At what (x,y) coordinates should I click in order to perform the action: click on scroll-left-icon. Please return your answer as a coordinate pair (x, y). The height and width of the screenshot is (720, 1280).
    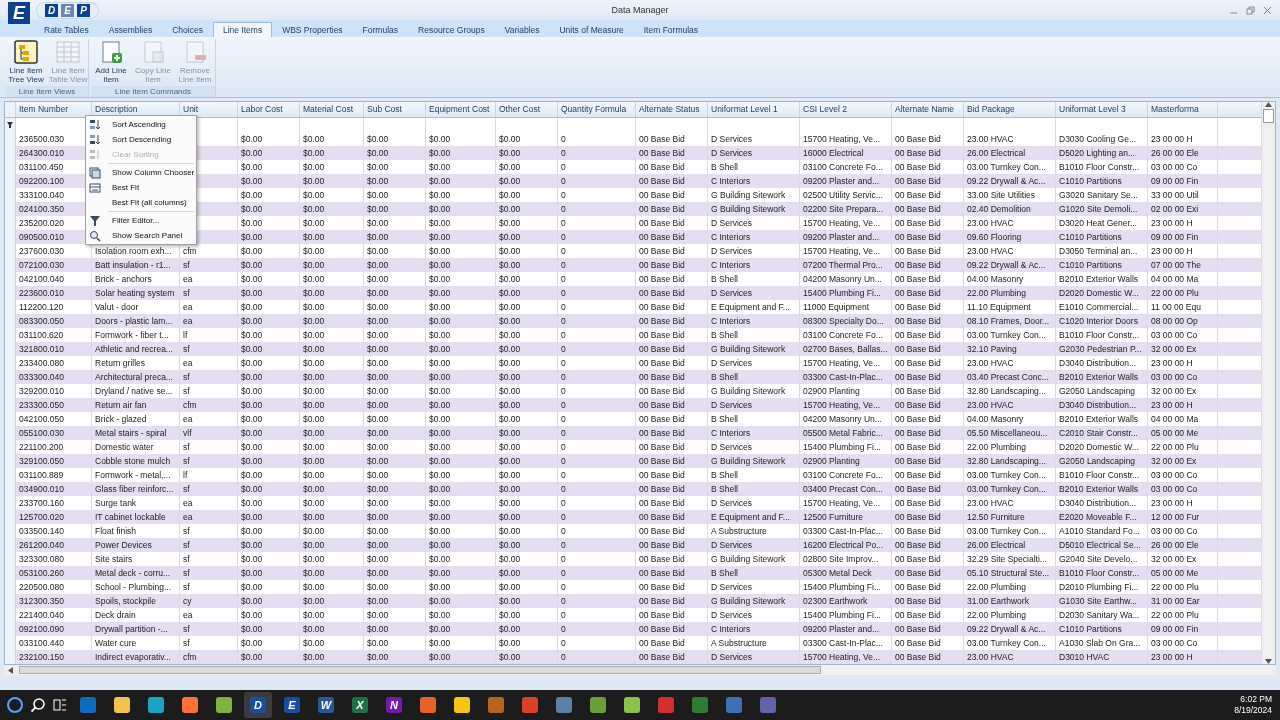
    Looking at the image, I should click on (10, 670).